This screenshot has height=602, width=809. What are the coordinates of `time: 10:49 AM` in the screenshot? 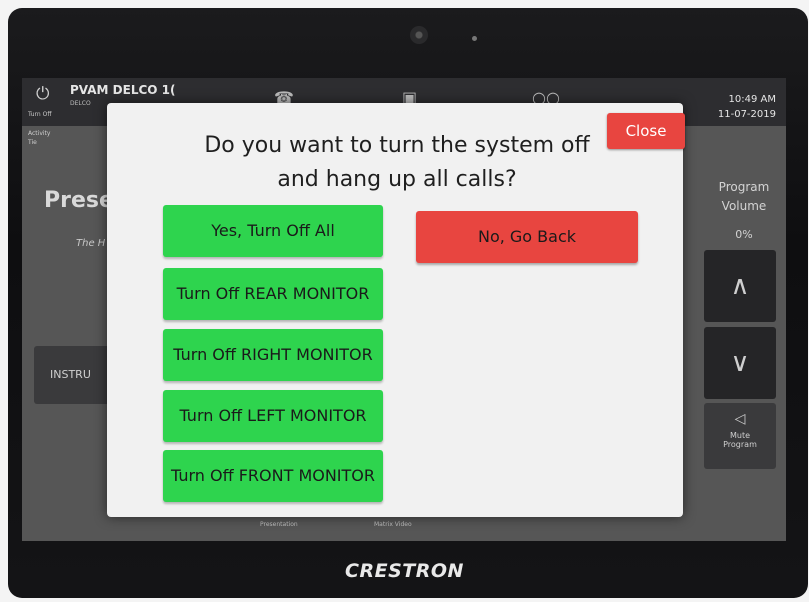 It's located at (752, 99).